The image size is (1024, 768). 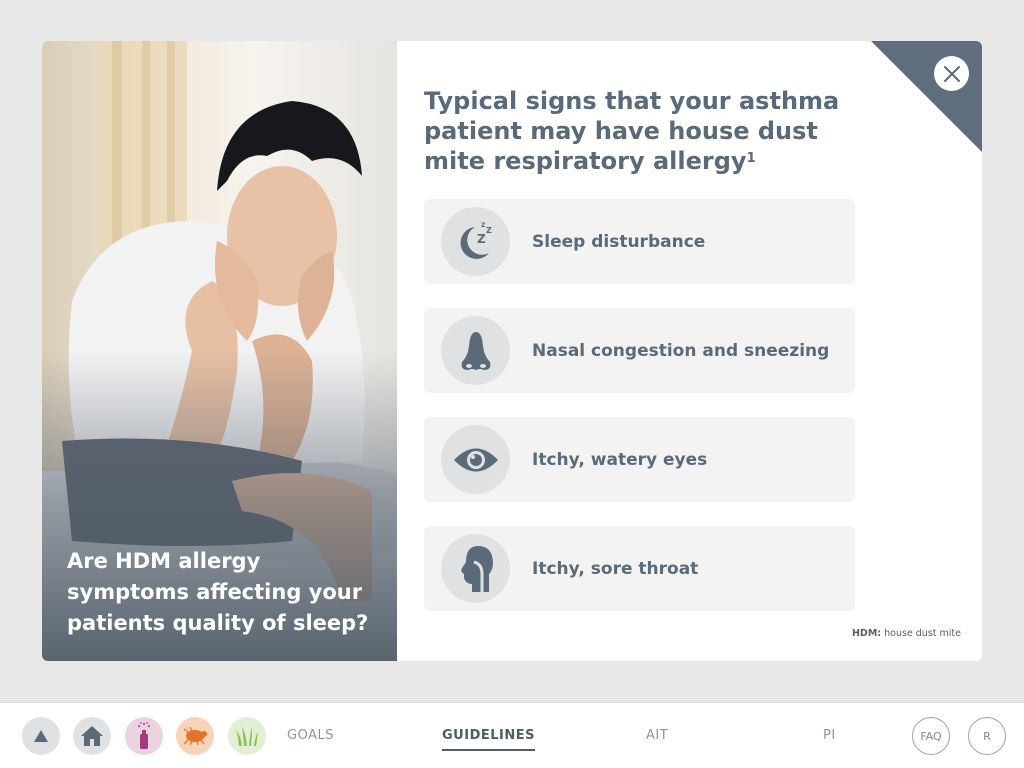 I want to click on faq-button: FAQ, so click(x=931, y=736).